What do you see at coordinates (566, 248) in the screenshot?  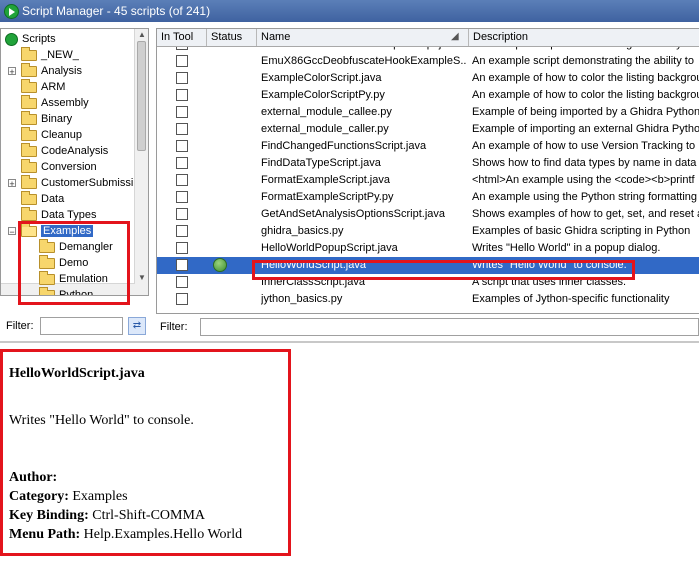 I see `script-description-cell: Writes "Hello World" in a popup dialog.` at bounding box center [566, 248].